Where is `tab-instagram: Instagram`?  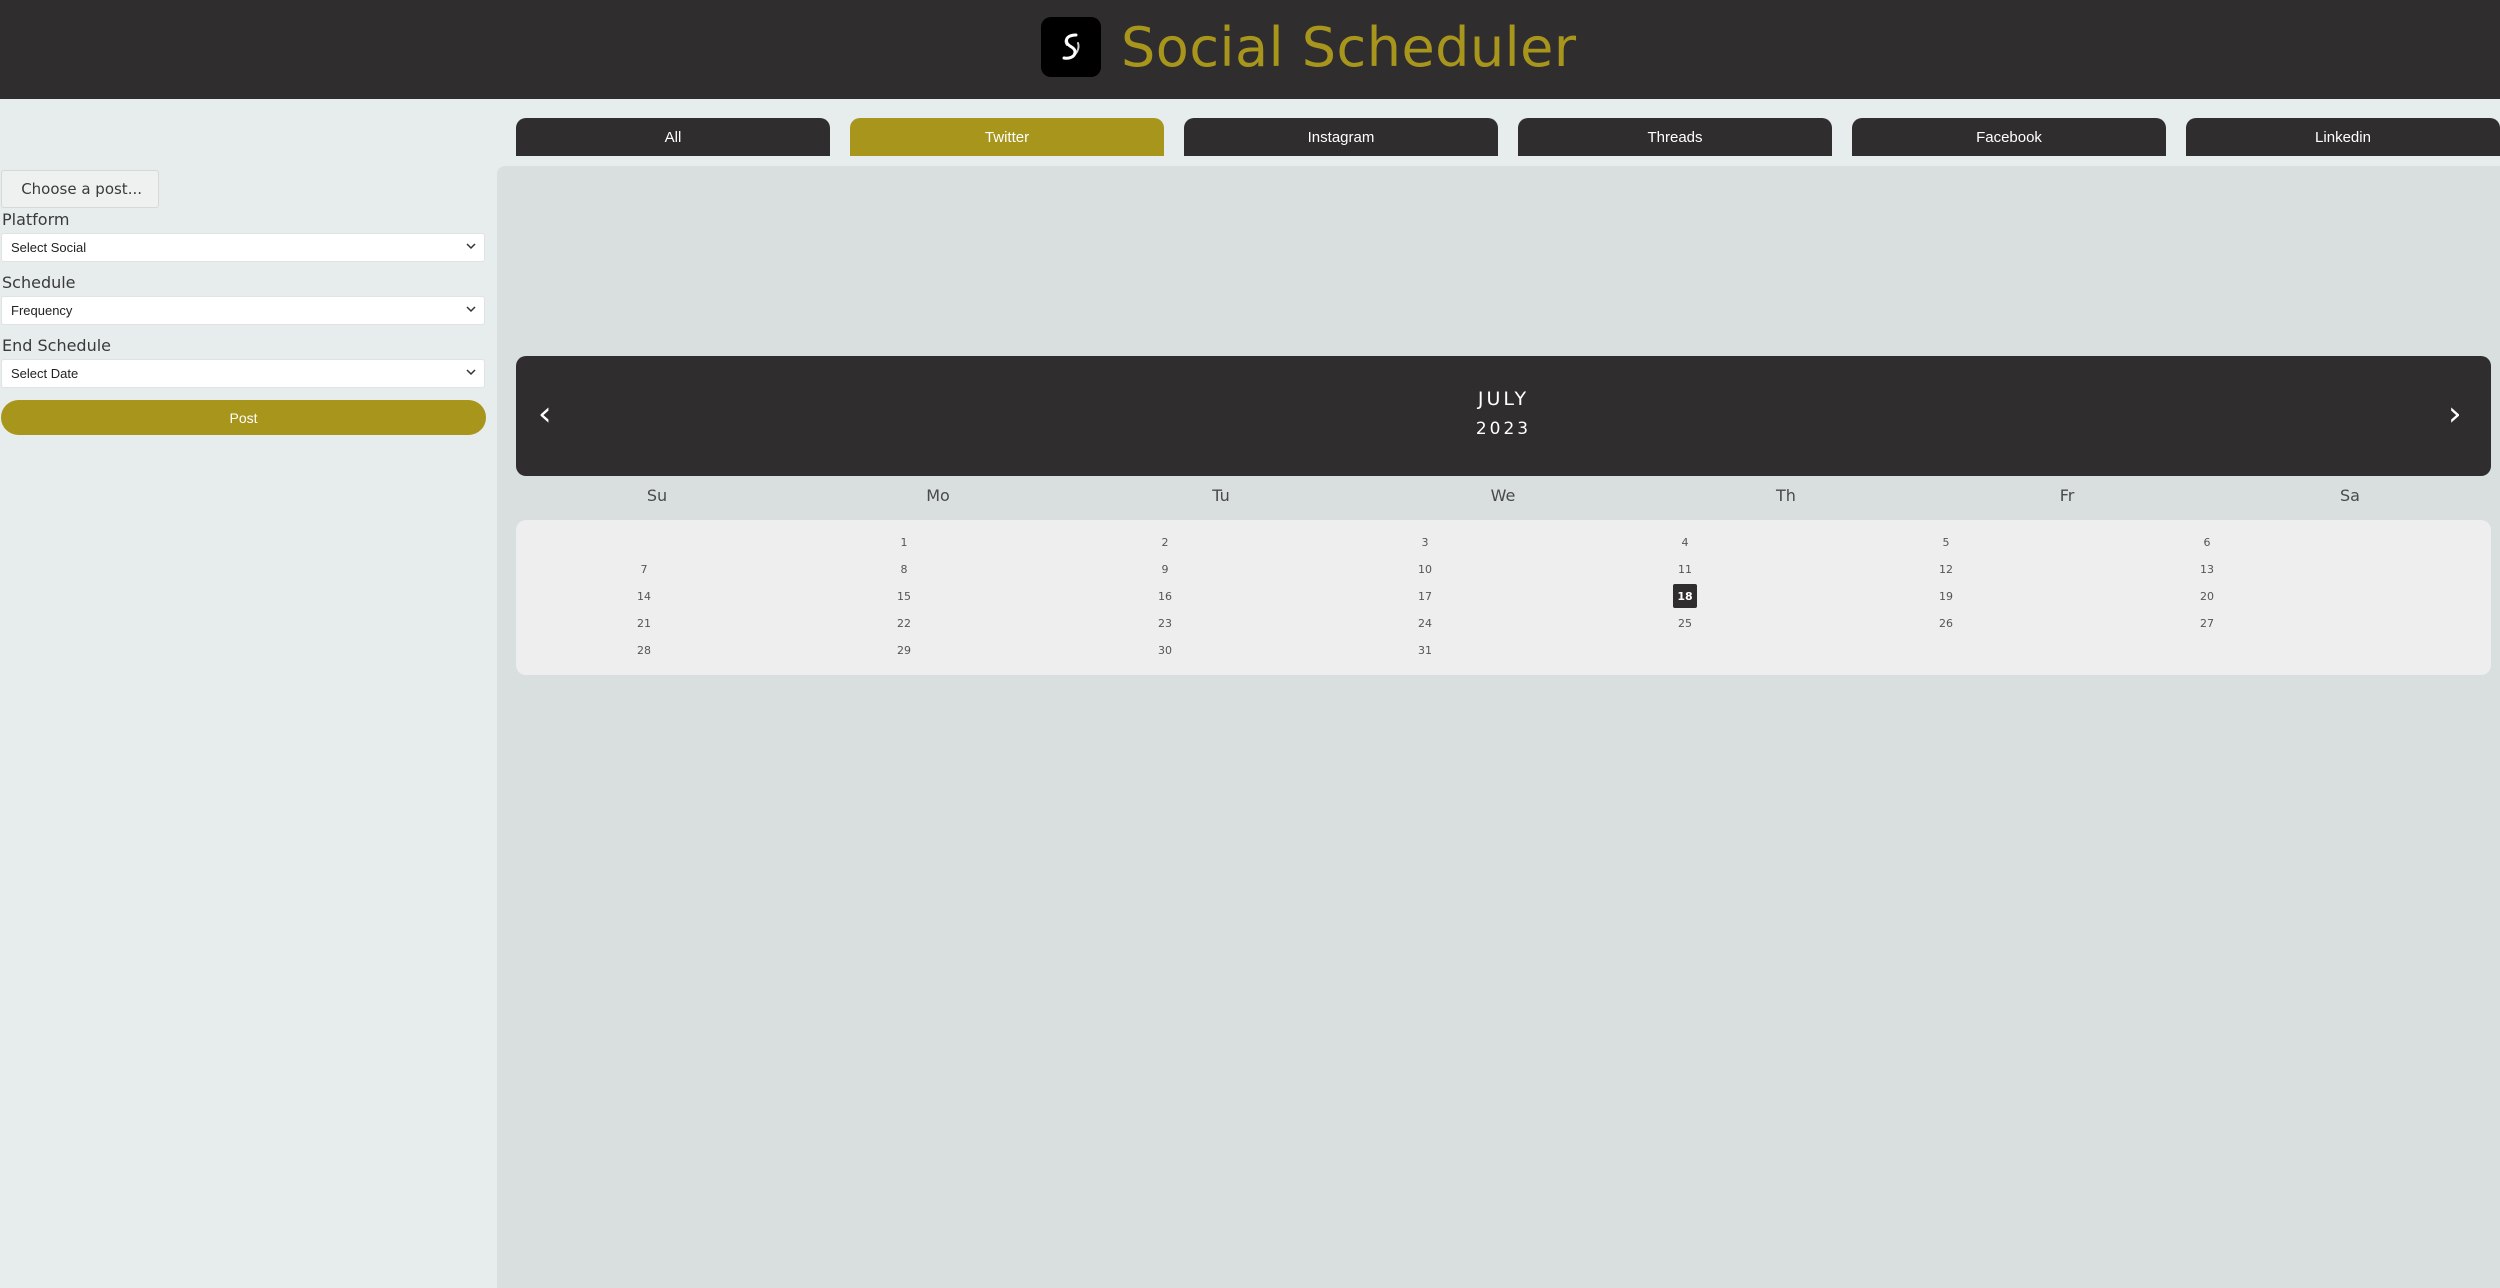
tab-instagram: Instagram is located at coordinates (1341, 137).